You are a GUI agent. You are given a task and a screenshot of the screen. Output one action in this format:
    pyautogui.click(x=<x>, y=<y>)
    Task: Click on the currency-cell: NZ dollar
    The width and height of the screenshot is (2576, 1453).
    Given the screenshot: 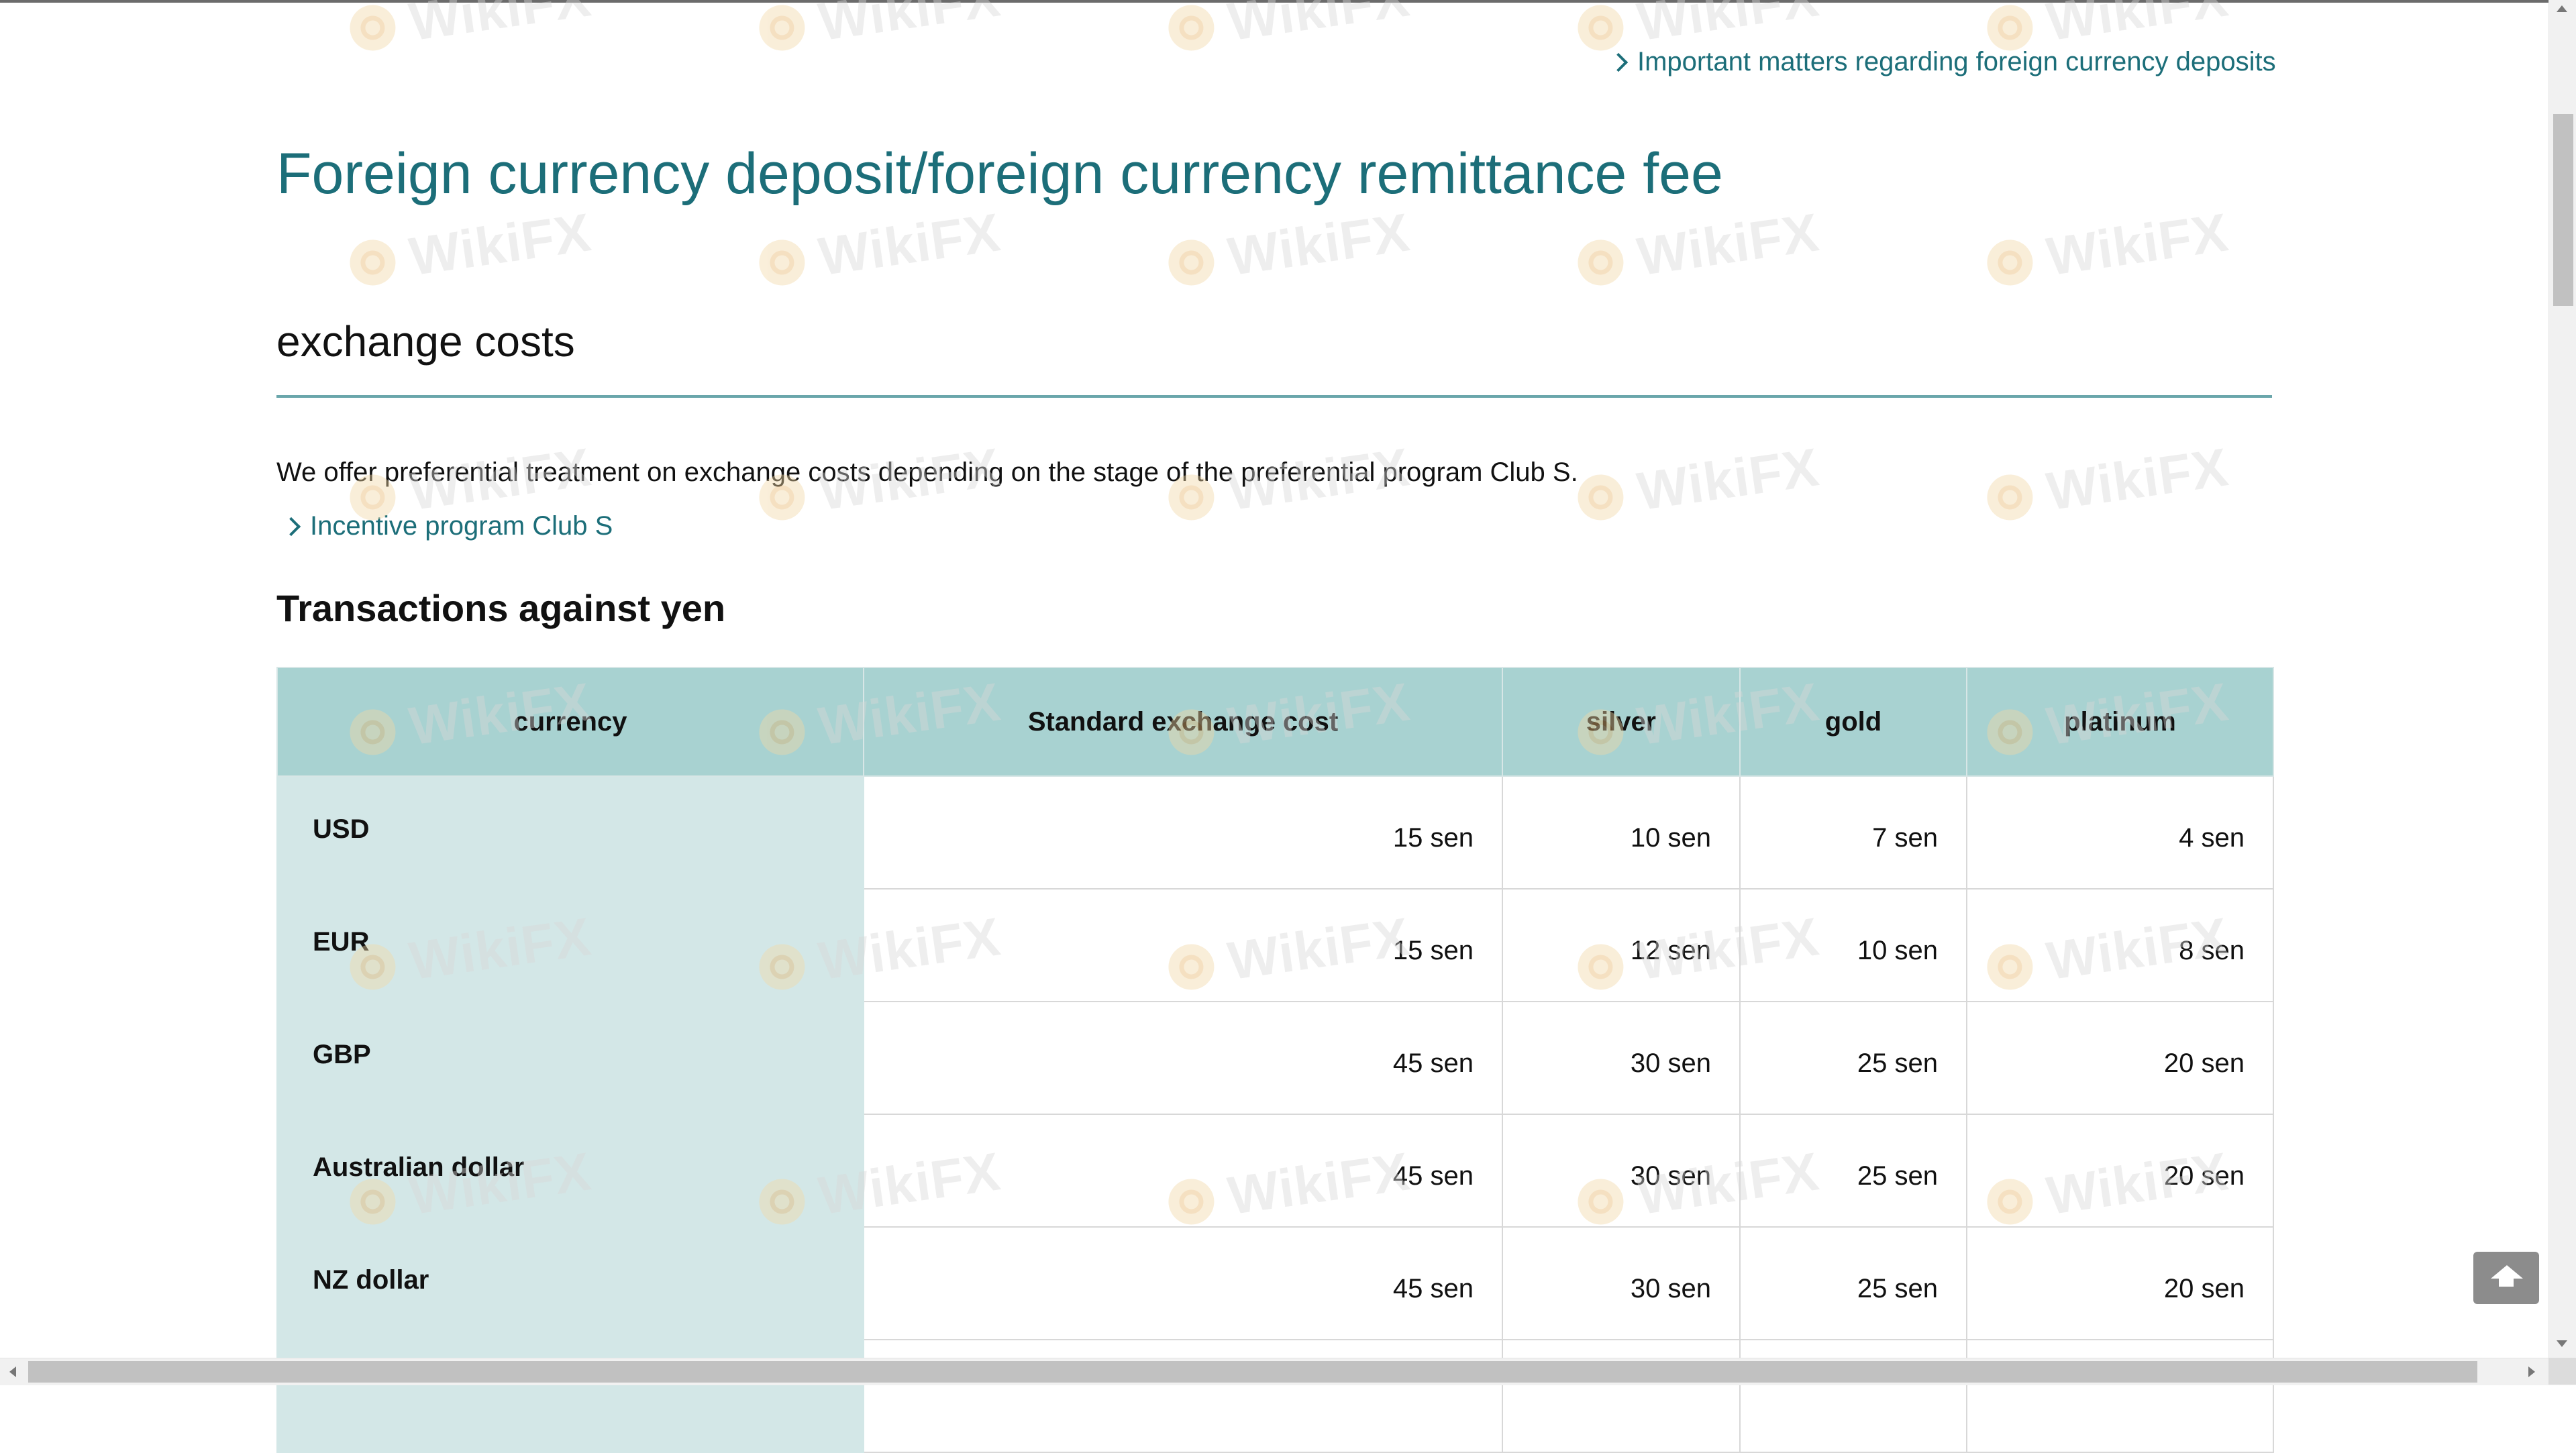 What is the action you would take?
    pyautogui.click(x=570, y=1283)
    